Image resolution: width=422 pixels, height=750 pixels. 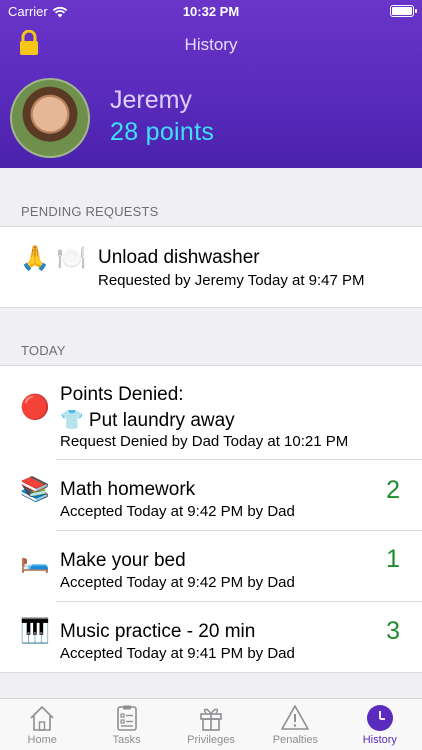 I want to click on today-section-header: TODAY, so click(x=43, y=350).